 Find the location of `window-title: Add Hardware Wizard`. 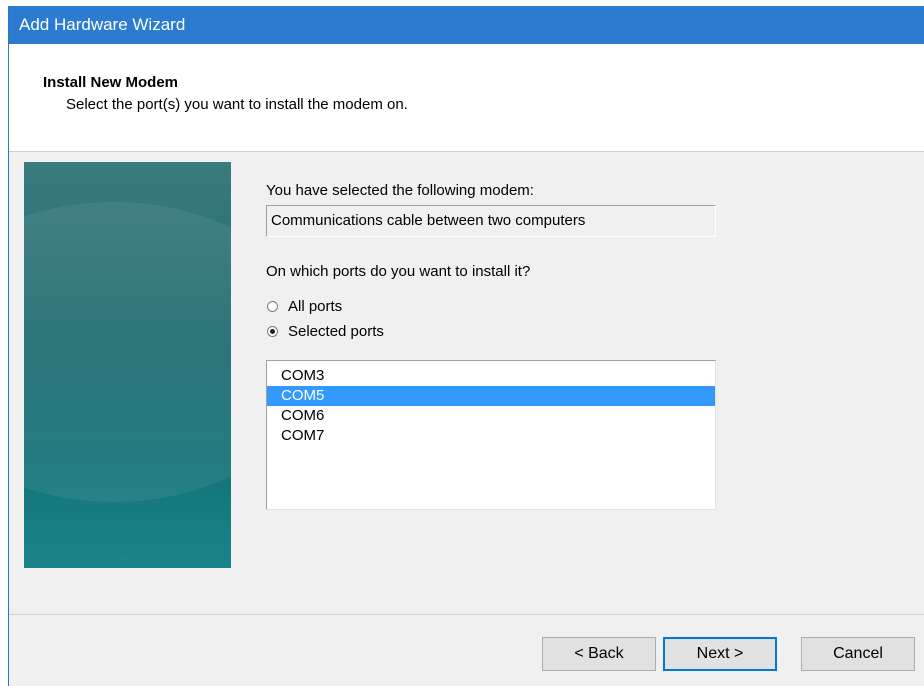

window-title: Add Hardware Wizard is located at coordinates (102, 24).